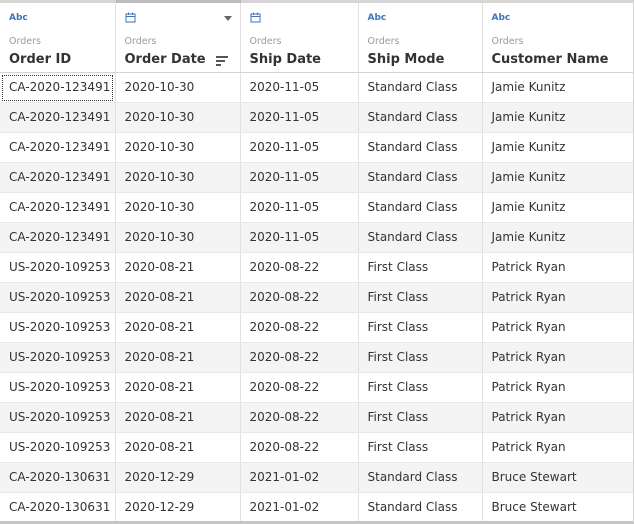  I want to click on column-header-ship-mode: Abc Orders Ship Mode, so click(420, 36).